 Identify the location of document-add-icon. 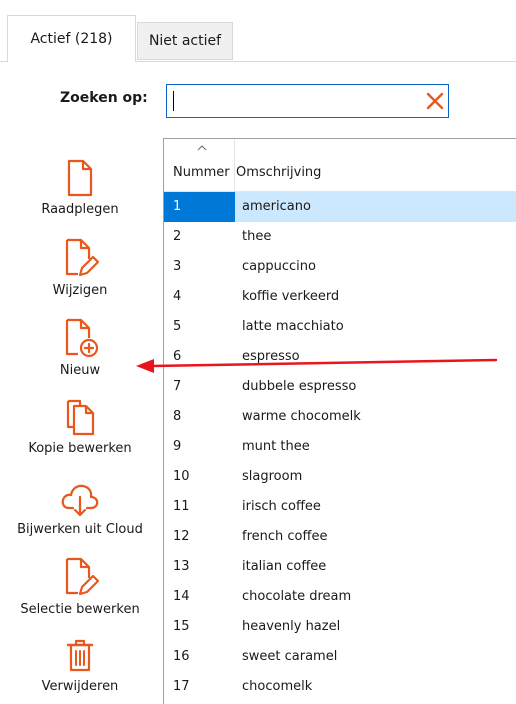
(82, 338).